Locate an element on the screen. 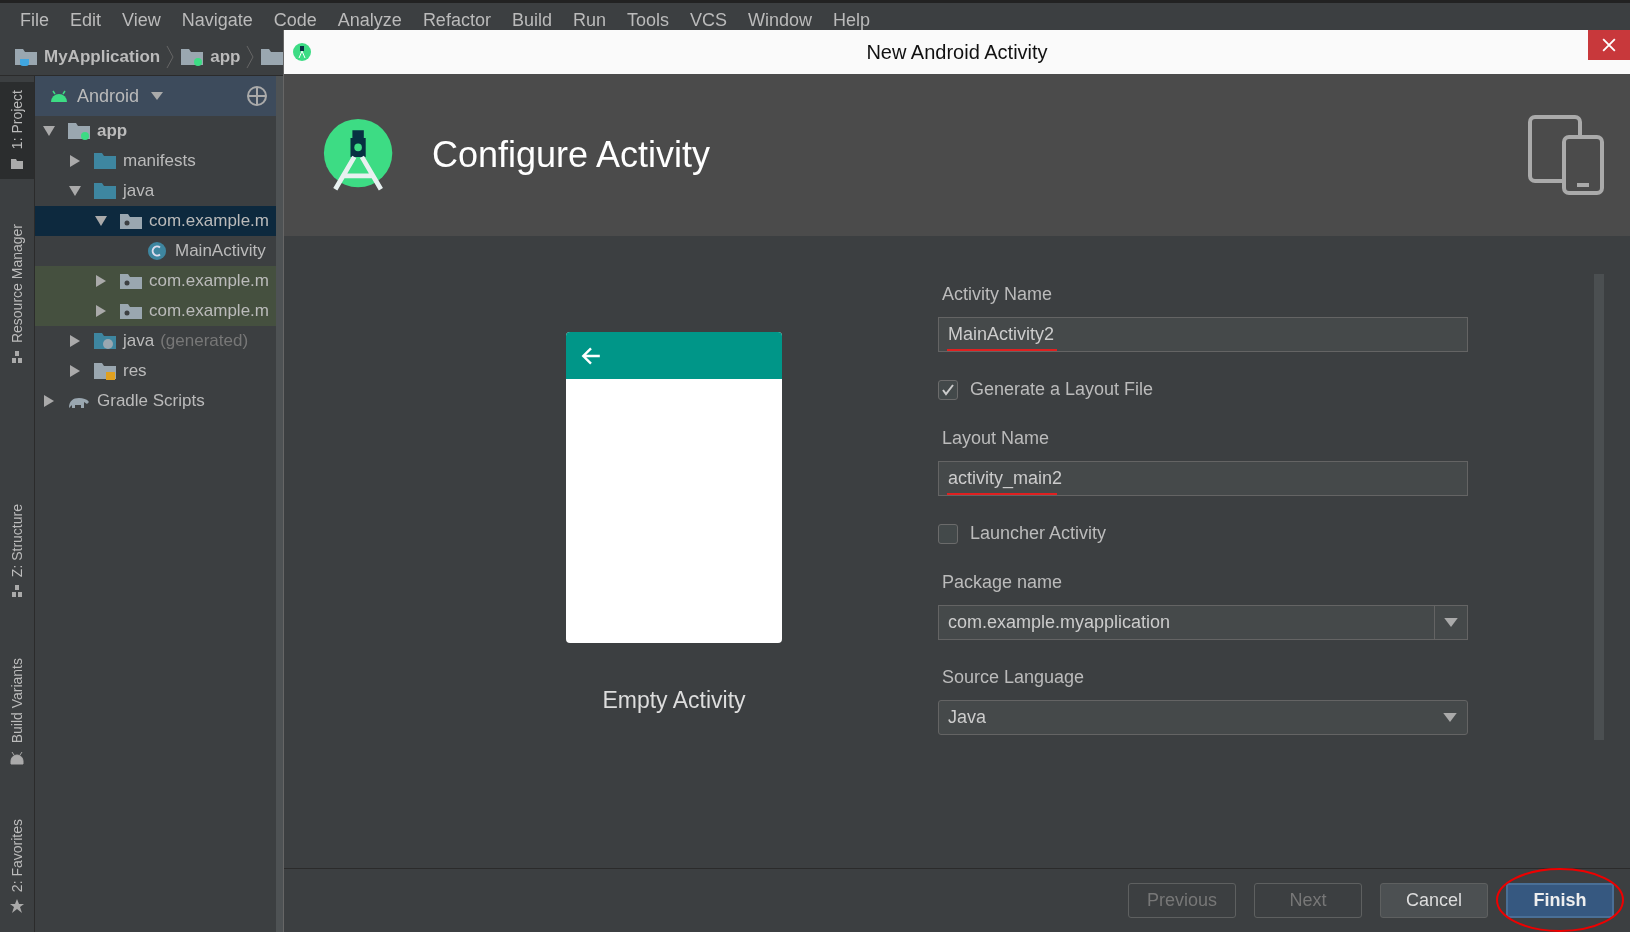 The image size is (1630, 932). tree-row: Gradle Scripts is located at coordinates (155, 401).